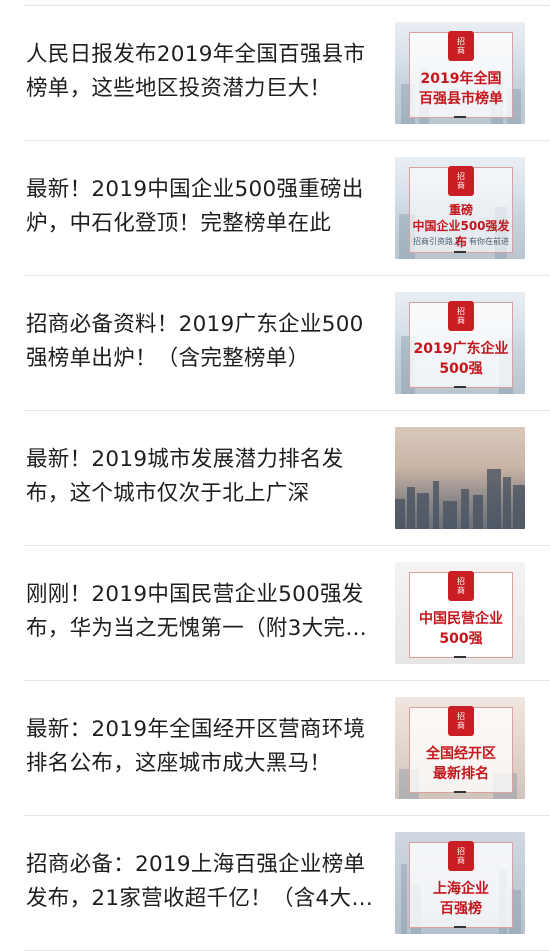 This screenshot has width=550, height=951. What do you see at coordinates (461, 629) in the screenshot?
I see `thumbnail-headline: 中国民营企业 500强` at bounding box center [461, 629].